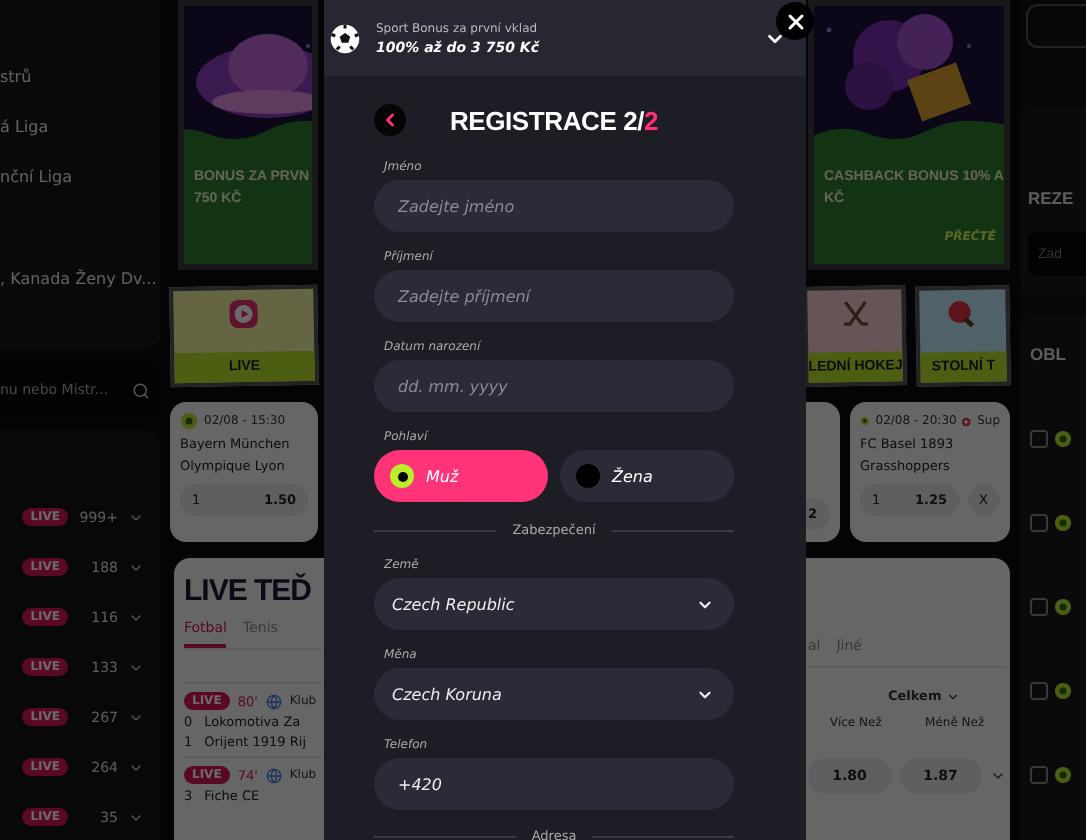 This screenshot has height=840, width=1086. Describe the element at coordinates (80, 78) in the screenshot. I see `league-item: strů` at that location.